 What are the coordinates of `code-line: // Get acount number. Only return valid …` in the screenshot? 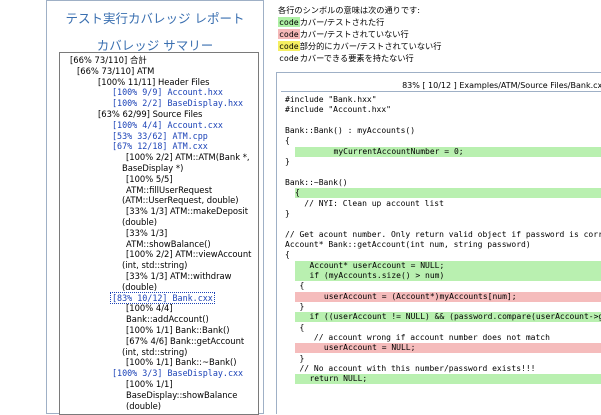 It's located at (443, 234).